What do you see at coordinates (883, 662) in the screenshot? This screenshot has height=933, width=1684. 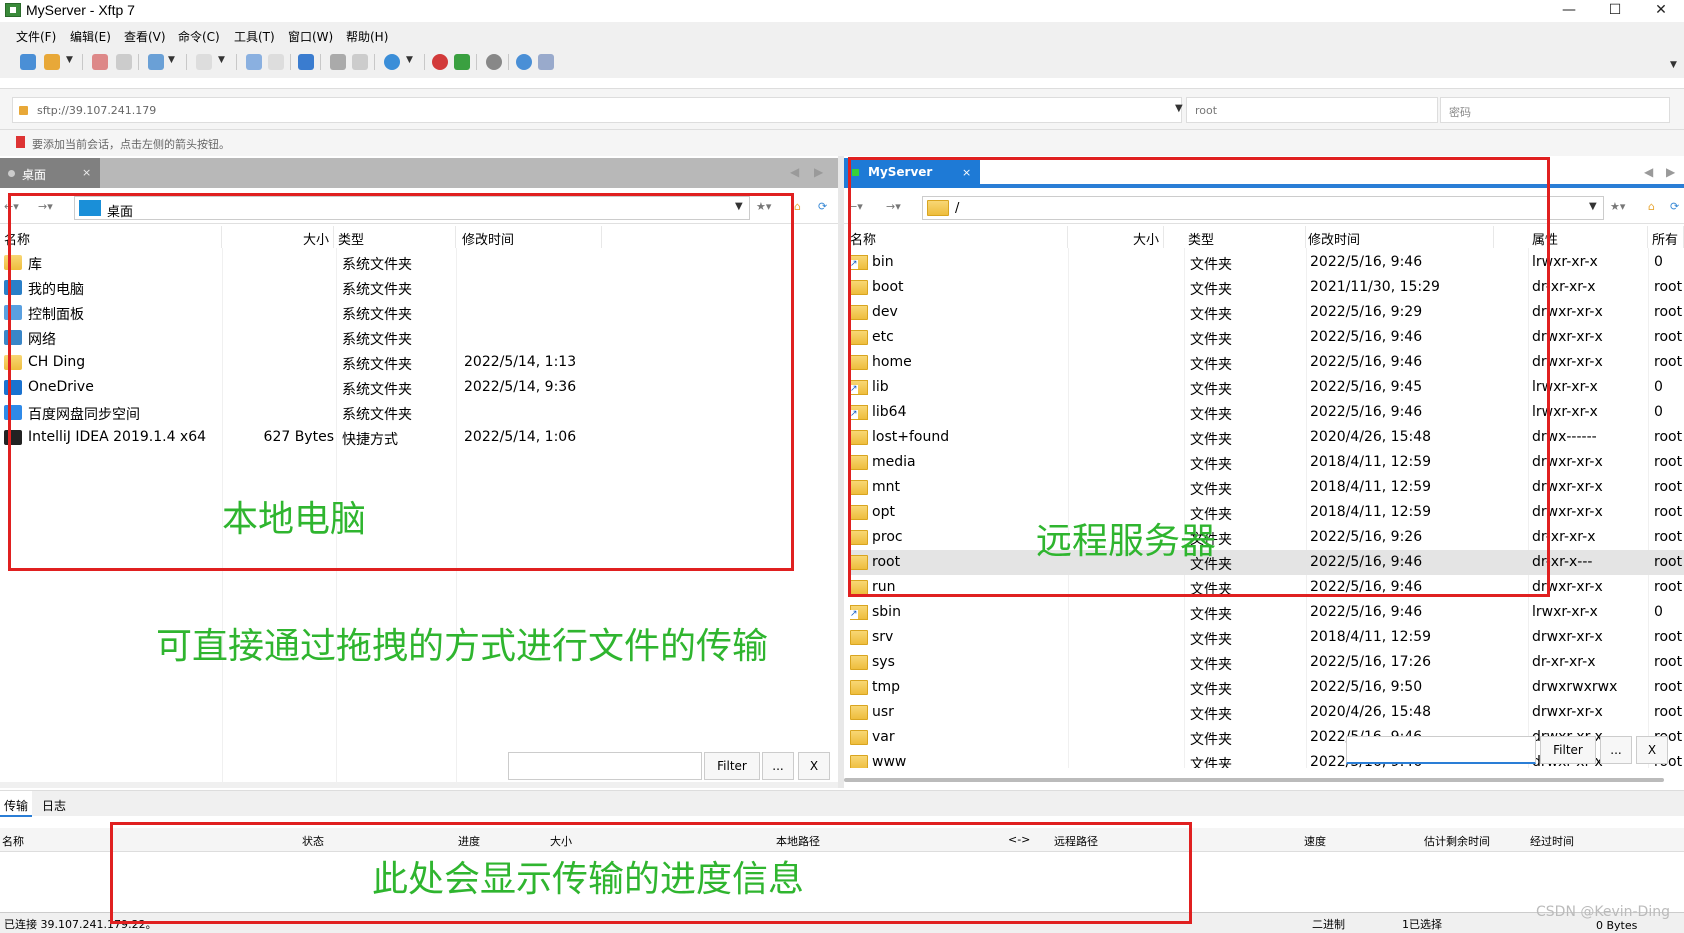 I see `file-name: sys` at bounding box center [883, 662].